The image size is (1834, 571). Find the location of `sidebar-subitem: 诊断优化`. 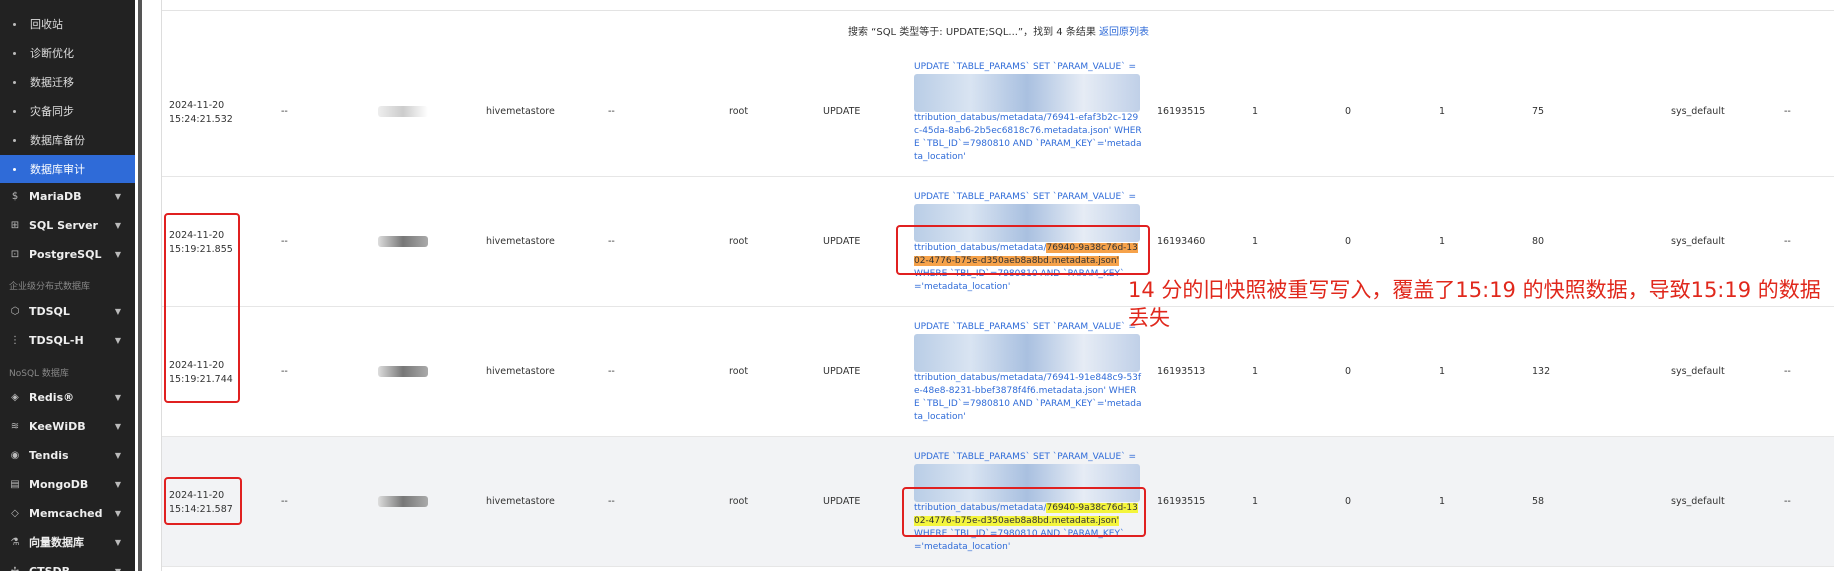

sidebar-subitem: 诊断优化 is located at coordinates (67, 53).